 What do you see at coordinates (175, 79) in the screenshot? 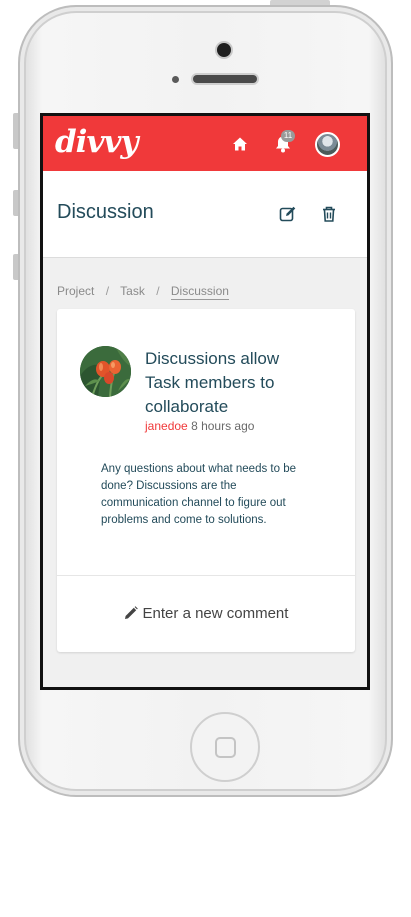
I see `proximity-sensor` at bounding box center [175, 79].